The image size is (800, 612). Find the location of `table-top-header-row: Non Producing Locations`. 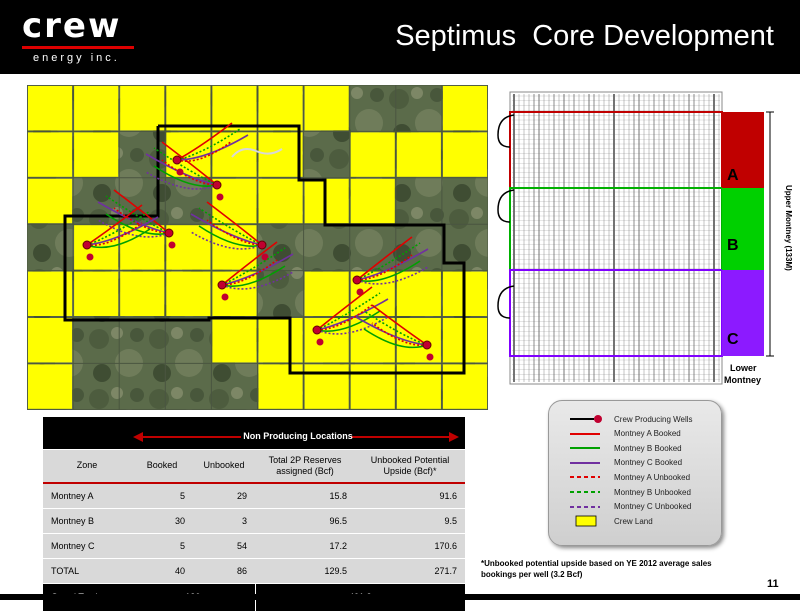

table-top-header-row: Non Producing Locations is located at coordinates (254, 433).